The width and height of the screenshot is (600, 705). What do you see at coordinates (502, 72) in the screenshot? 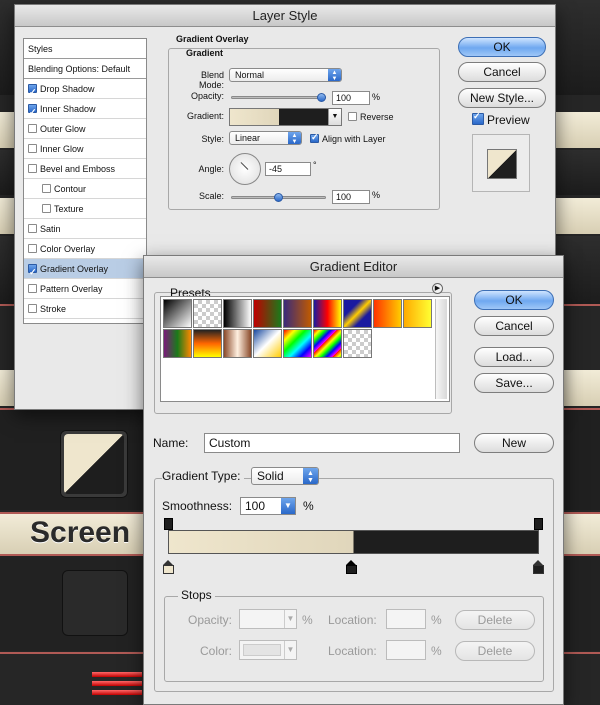
I see `layer-style-cancel-button: Cancel` at bounding box center [502, 72].